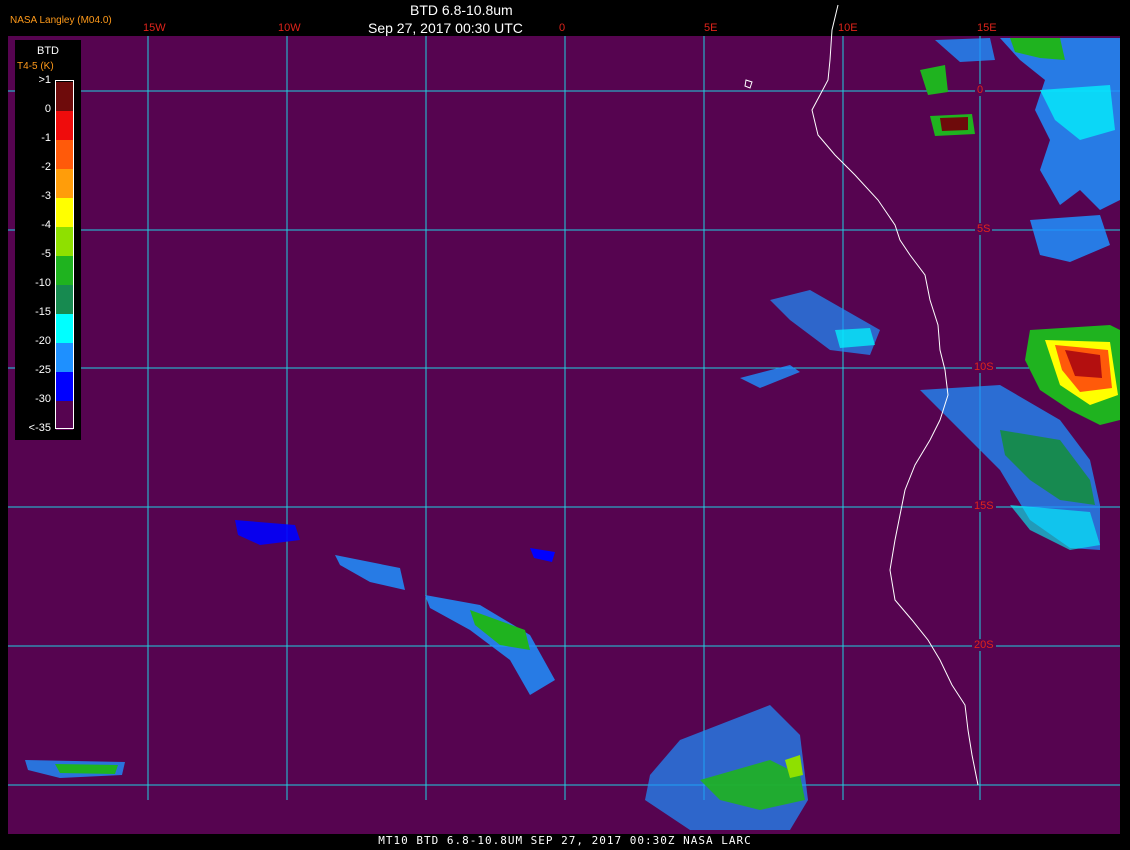  I want to click on lat-label-10s: 10S, so click(984, 367).